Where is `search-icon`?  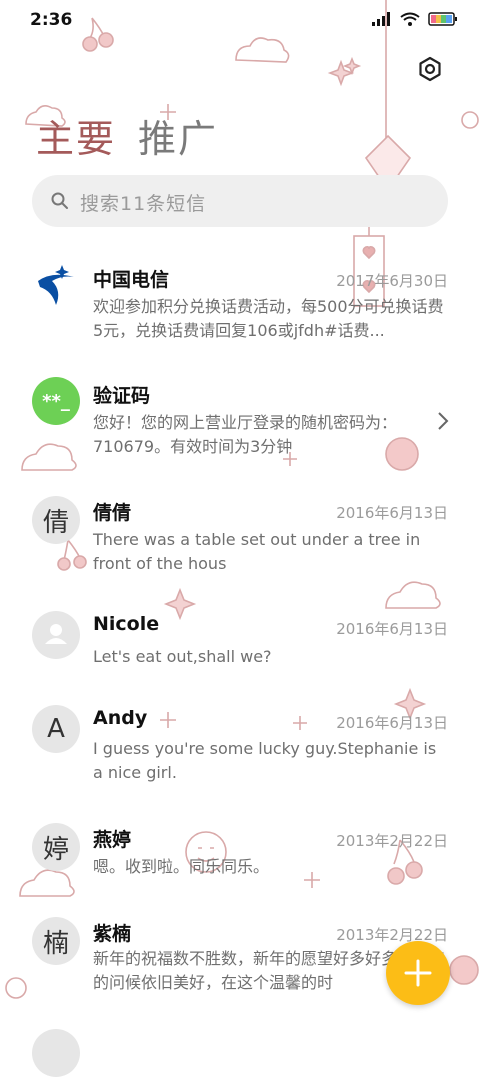
search-icon is located at coordinates (59, 200).